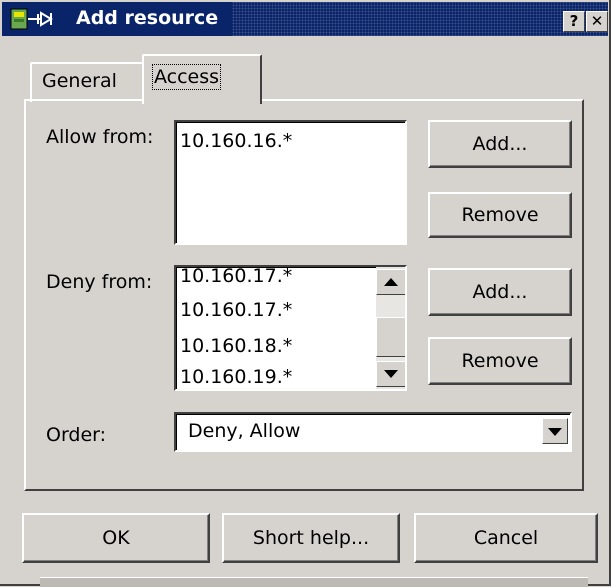 Image resolution: width=611 pixels, height=587 pixels. What do you see at coordinates (506, 538) in the screenshot?
I see `cancel-button: Cancel` at bounding box center [506, 538].